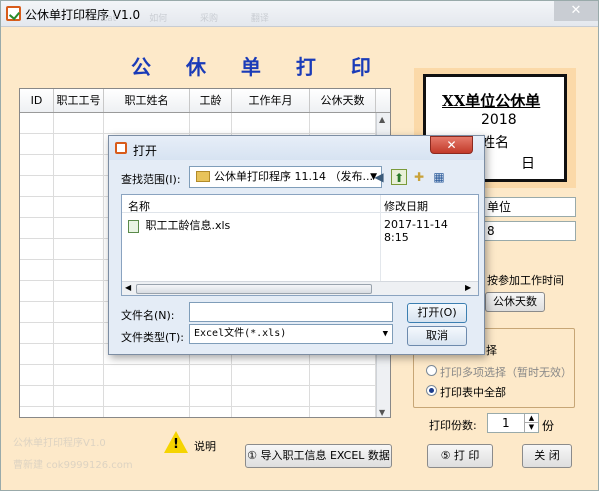  I want to click on file-list-header: 名称 修改日期, so click(300, 204).